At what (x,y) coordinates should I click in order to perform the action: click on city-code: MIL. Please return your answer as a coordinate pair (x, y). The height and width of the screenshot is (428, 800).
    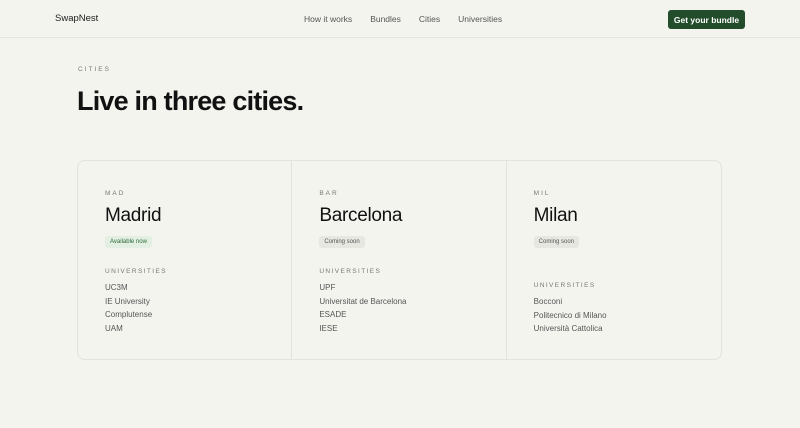
    Looking at the image, I should click on (542, 193).